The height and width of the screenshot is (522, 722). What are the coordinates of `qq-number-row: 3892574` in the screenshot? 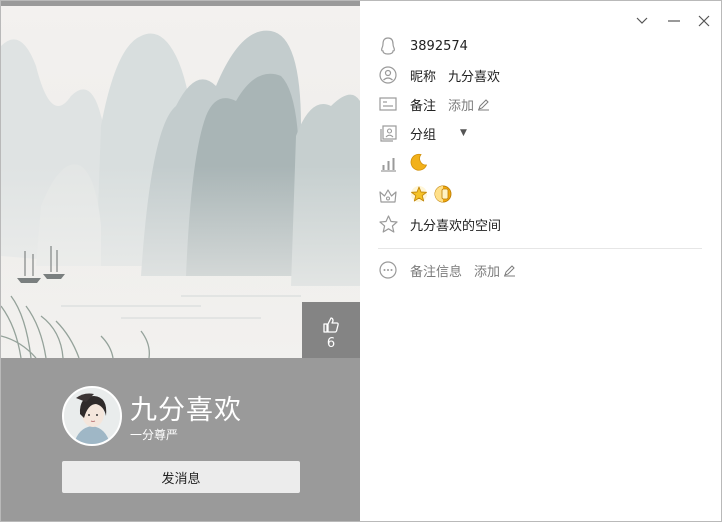 It's located at (423, 46).